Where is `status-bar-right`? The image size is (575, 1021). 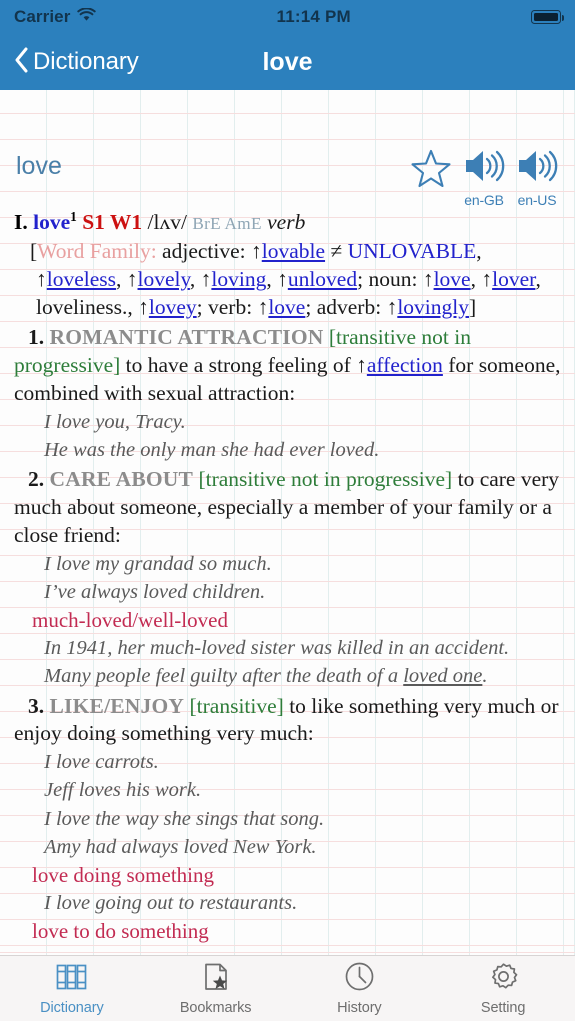
status-bar-right is located at coordinates (548, 17).